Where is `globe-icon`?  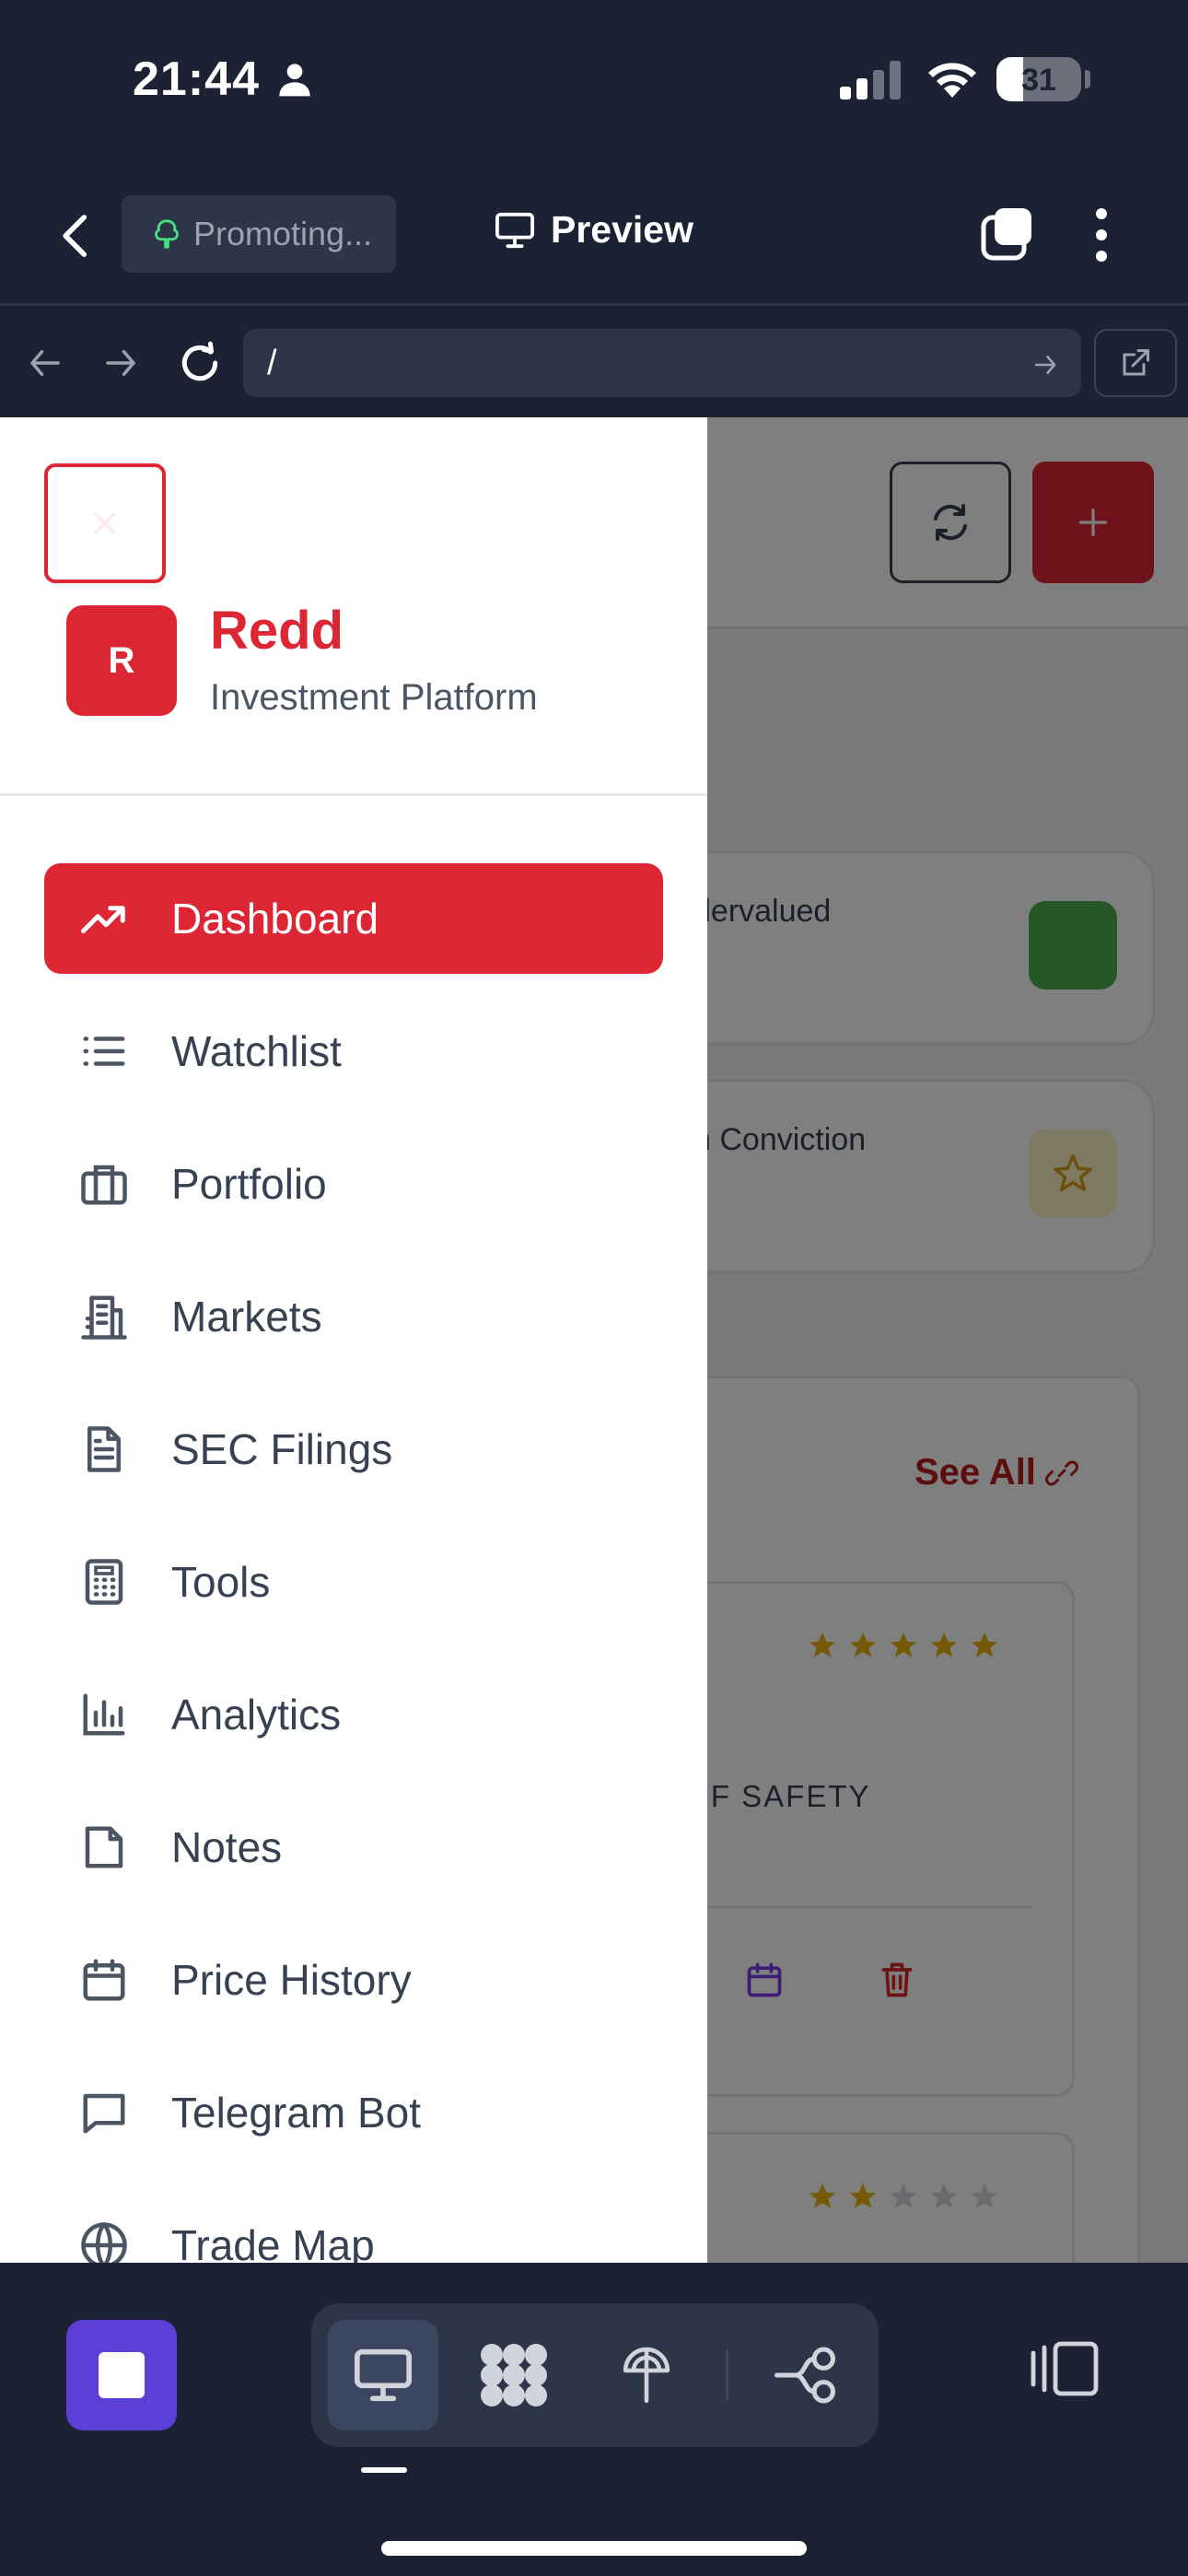 globe-icon is located at coordinates (104, 2241).